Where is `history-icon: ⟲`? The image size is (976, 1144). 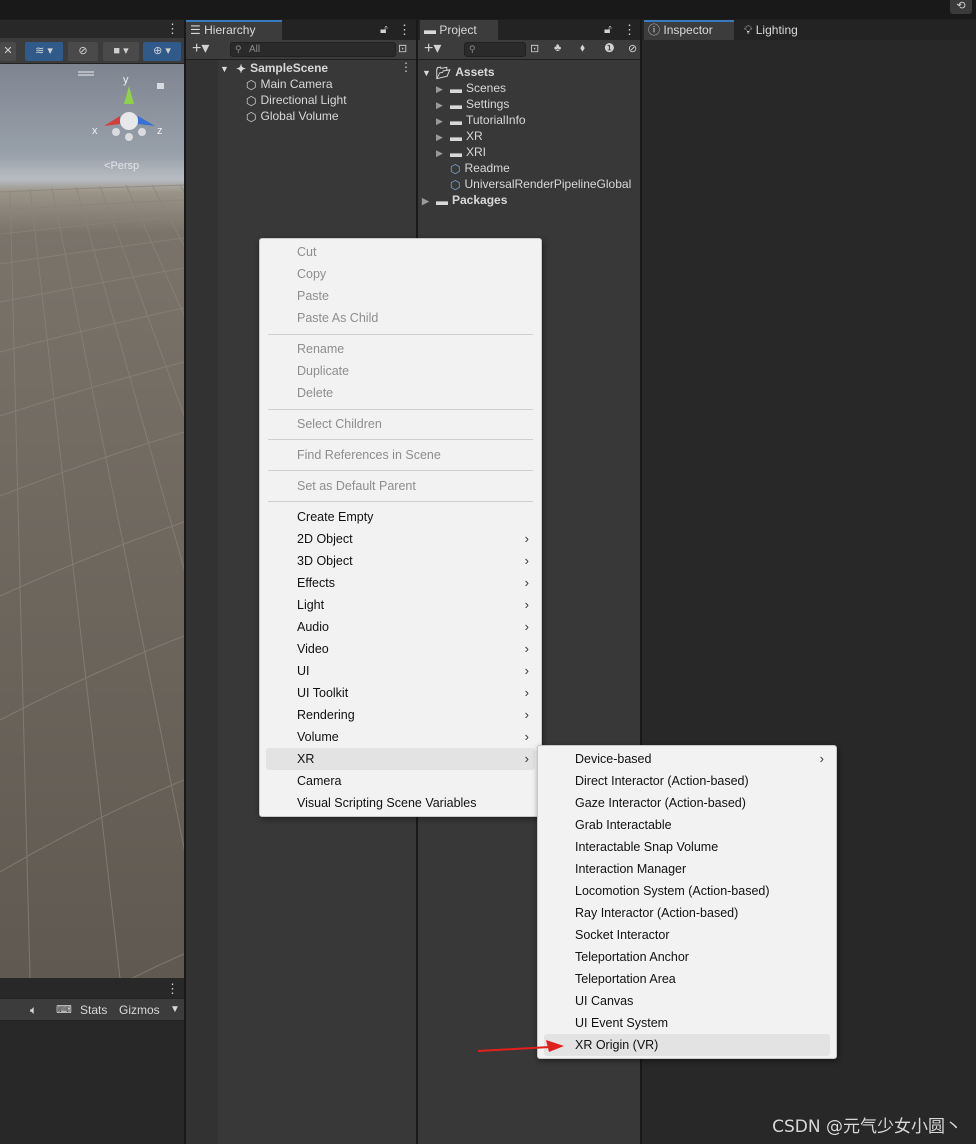
history-icon: ⟲ is located at coordinates (961, 7).